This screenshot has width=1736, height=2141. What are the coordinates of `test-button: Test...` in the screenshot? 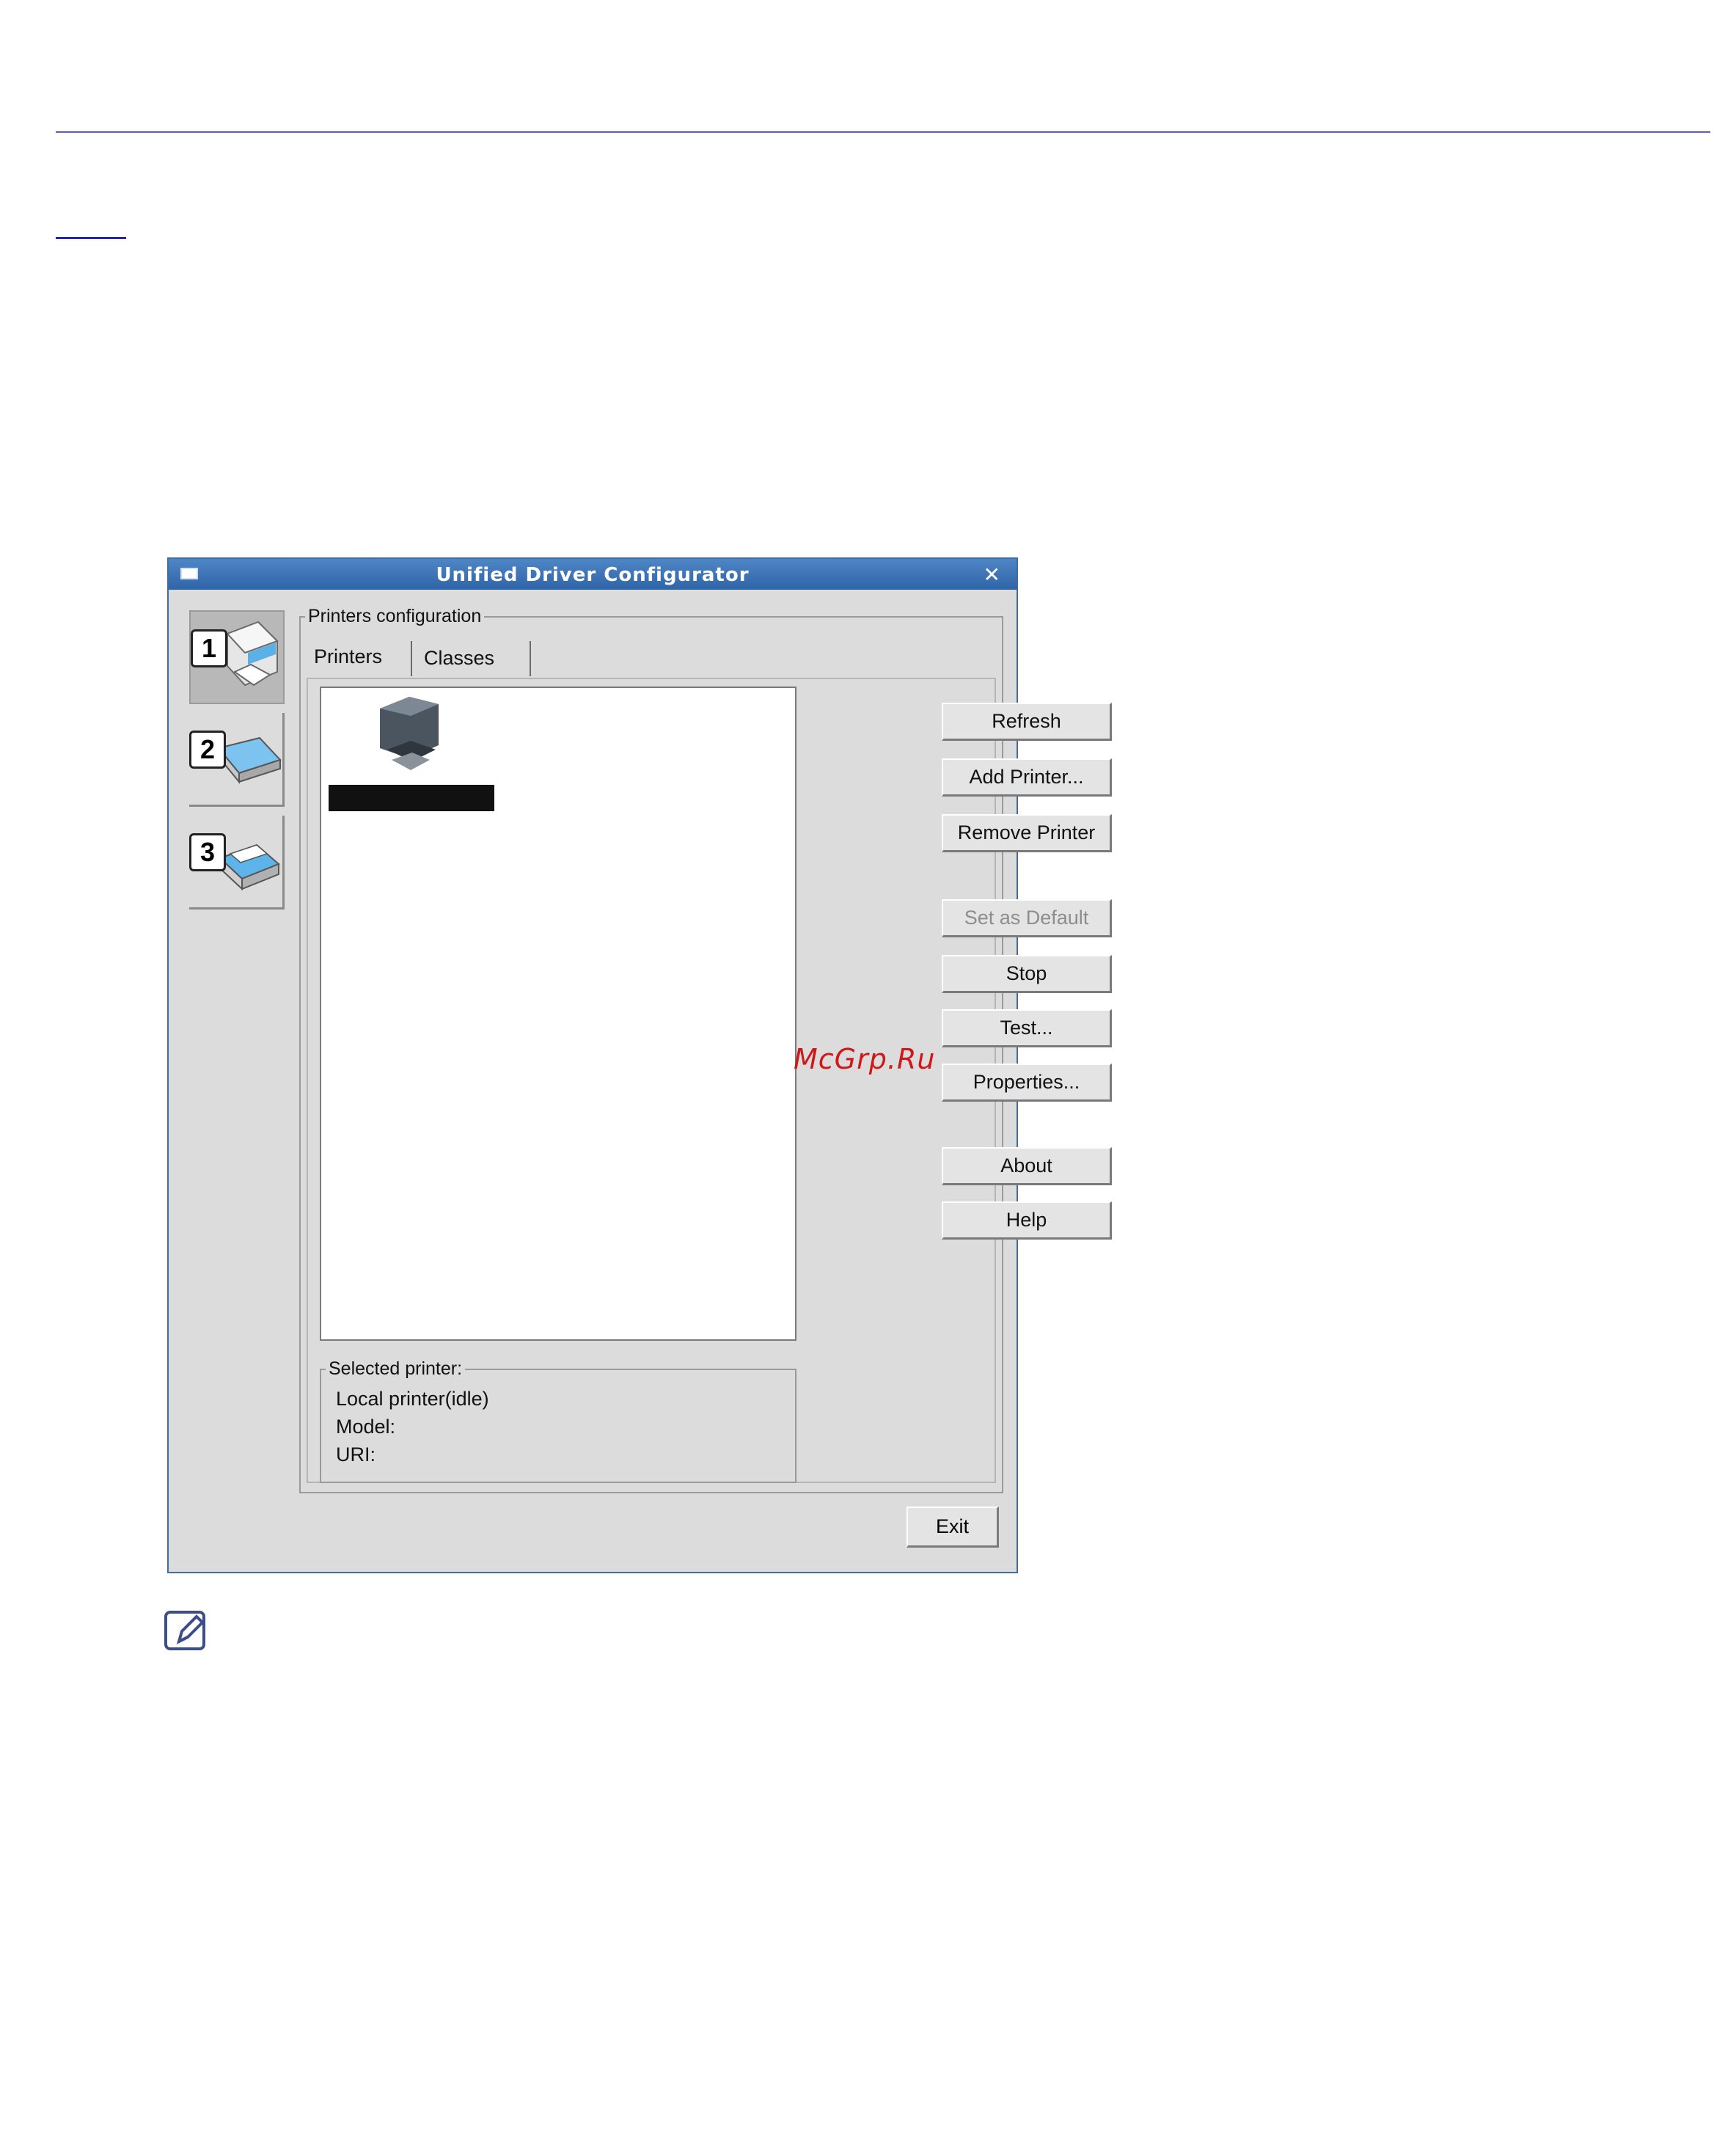 It's located at (1027, 1028).